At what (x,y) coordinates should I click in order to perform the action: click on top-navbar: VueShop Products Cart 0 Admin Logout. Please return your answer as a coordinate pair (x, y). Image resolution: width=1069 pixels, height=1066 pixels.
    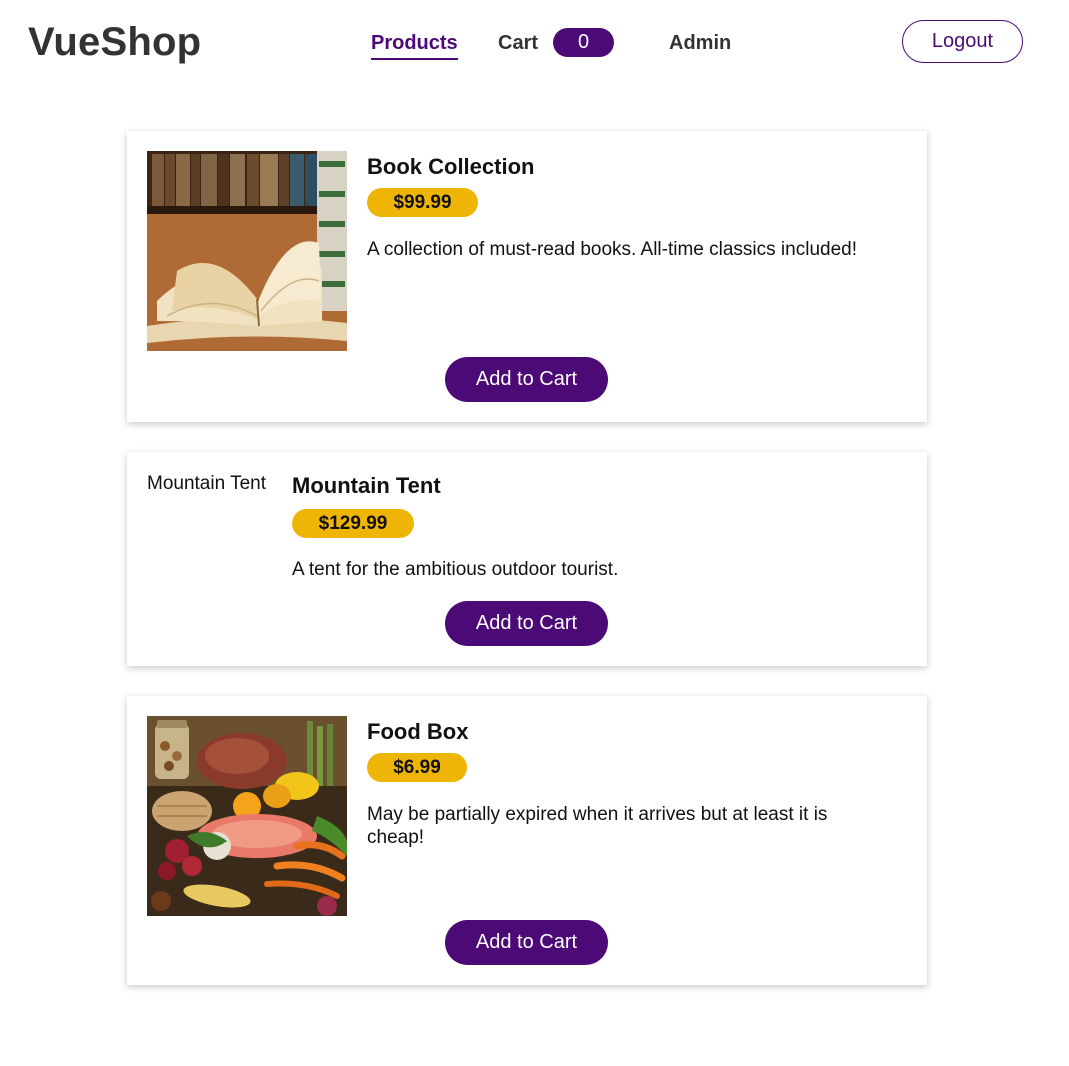
    Looking at the image, I should click on (534, 45).